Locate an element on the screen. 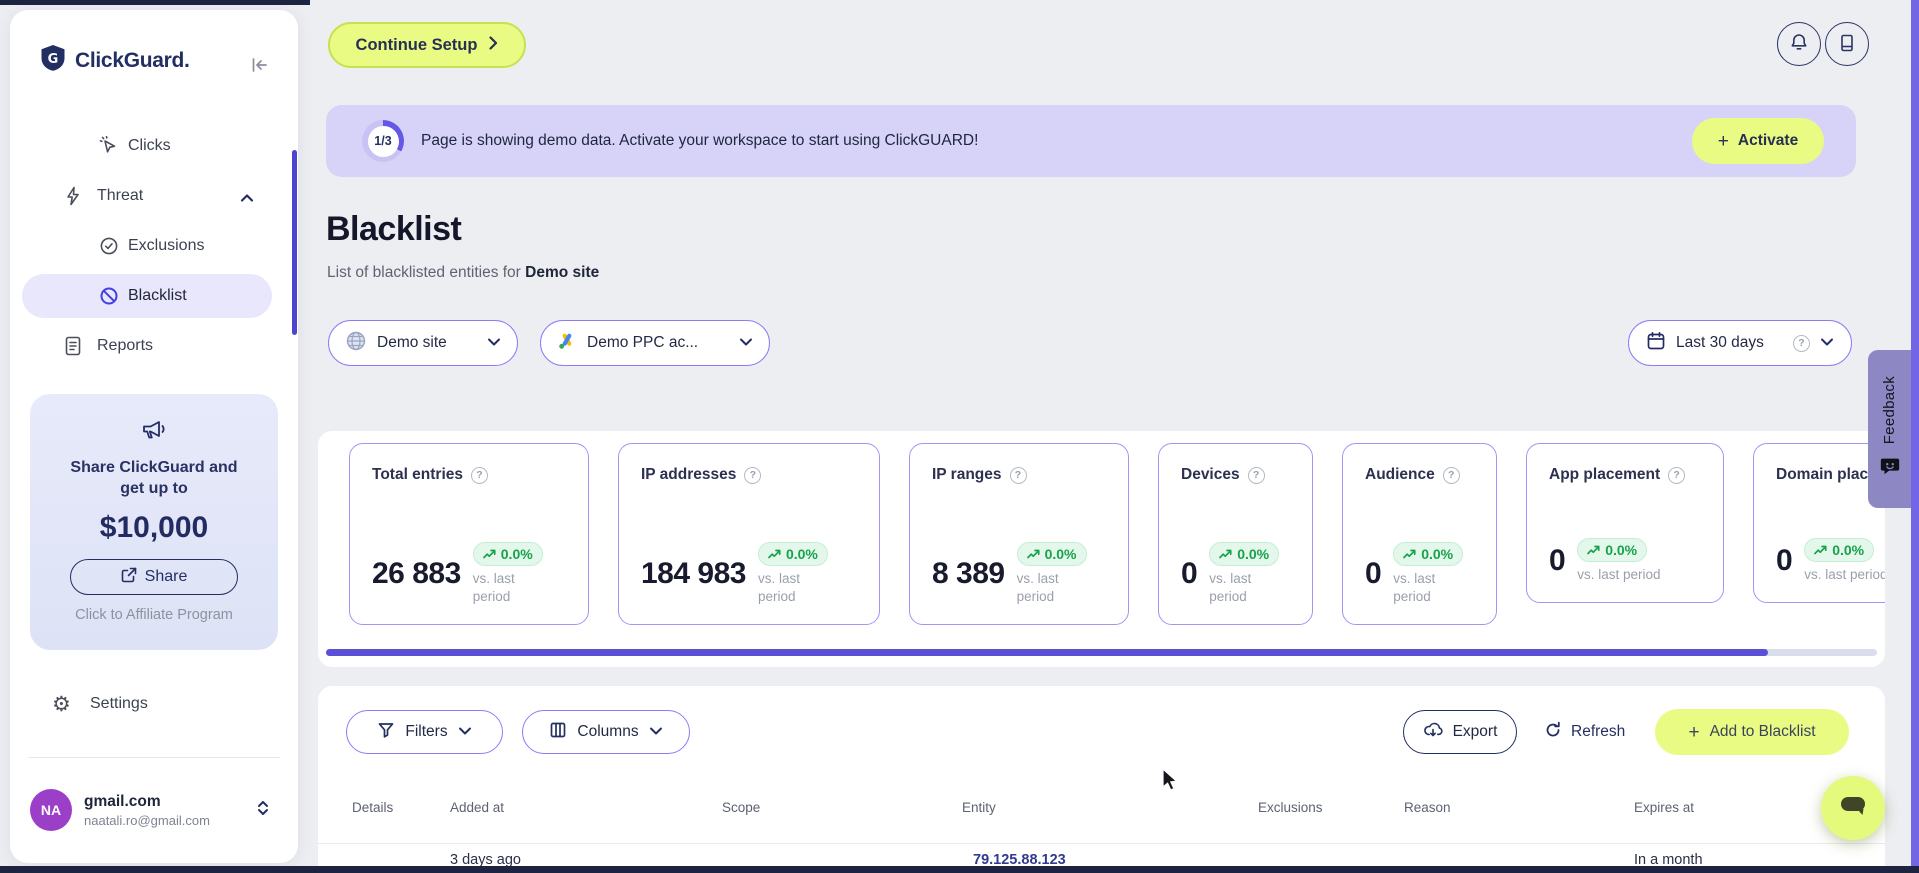 This screenshot has height=873, width=1919. gear-icon: ⚙ is located at coordinates (61, 704).